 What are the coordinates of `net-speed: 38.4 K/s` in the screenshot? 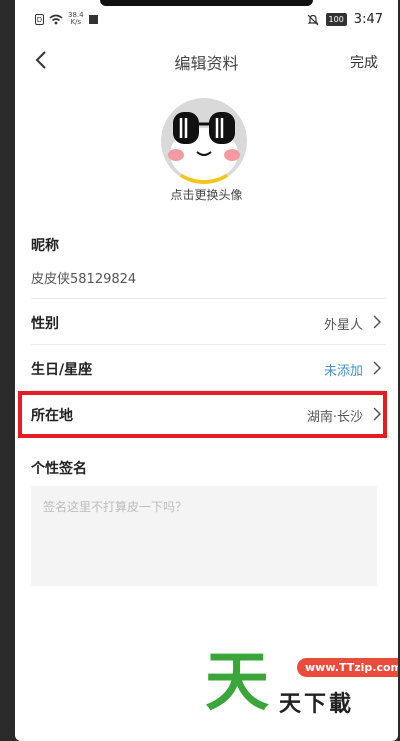 It's located at (76, 19).